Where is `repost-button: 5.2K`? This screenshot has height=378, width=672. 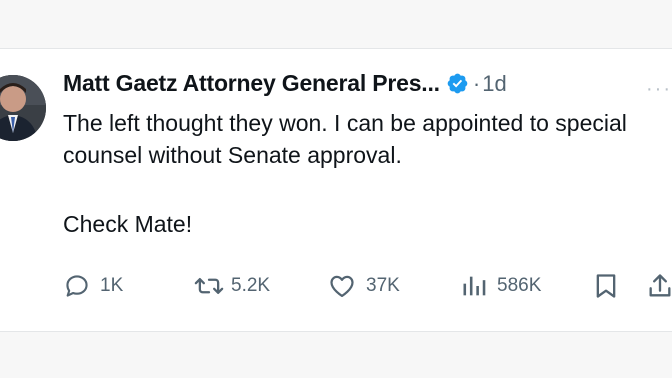 repost-button: 5.2K is located at coordinates (231, 286).